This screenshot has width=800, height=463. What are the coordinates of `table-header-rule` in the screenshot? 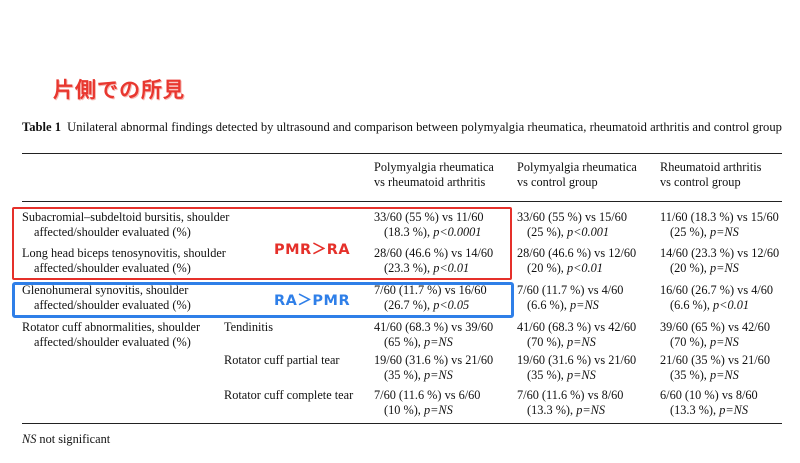 It's located at (402, 201).